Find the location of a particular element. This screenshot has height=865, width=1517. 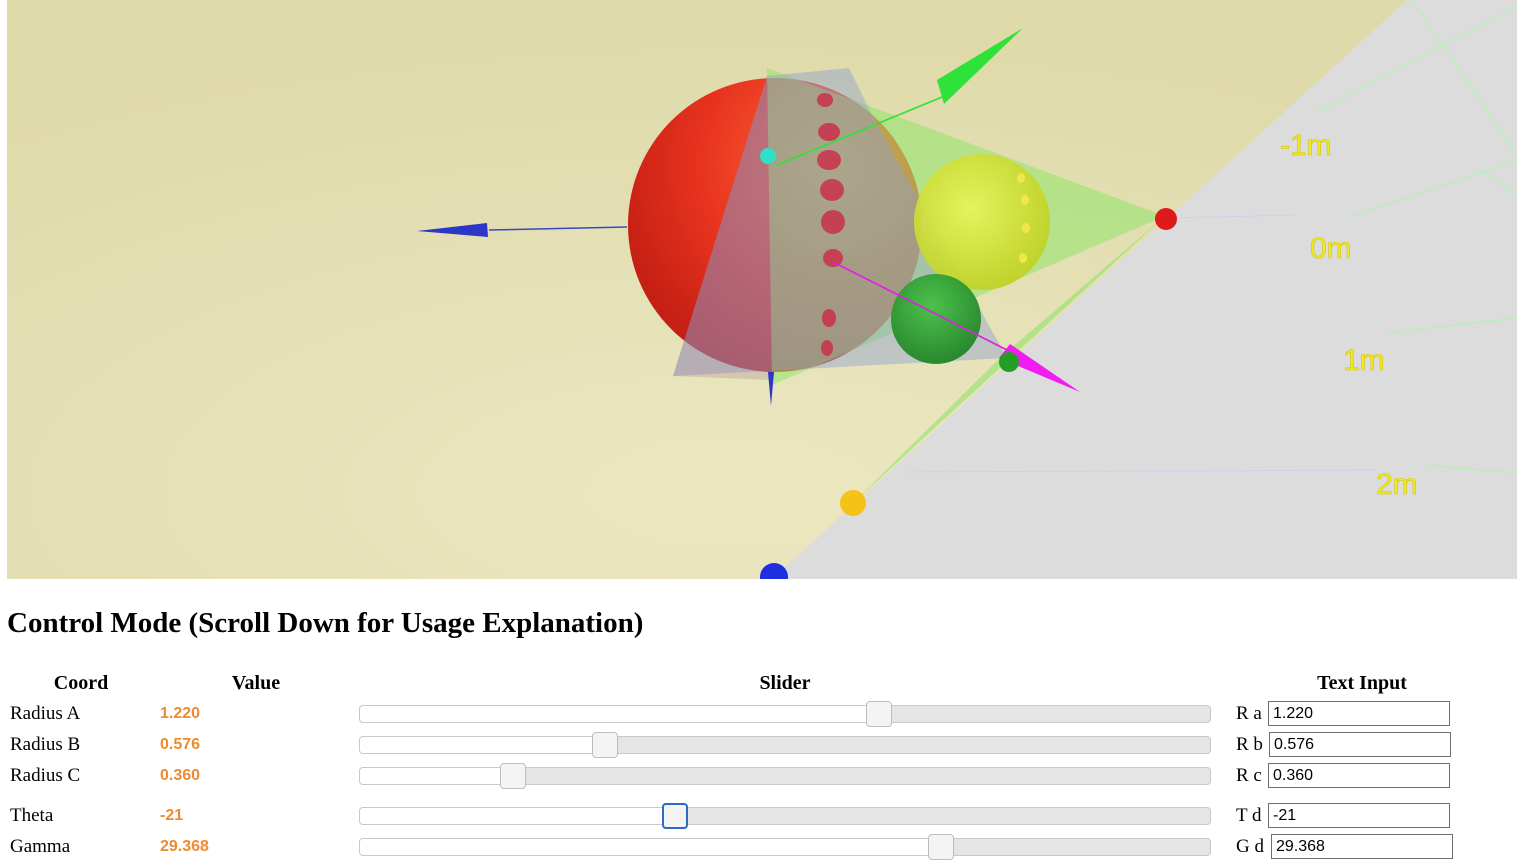

radius-c-input is located at coordinates (1359, 775).